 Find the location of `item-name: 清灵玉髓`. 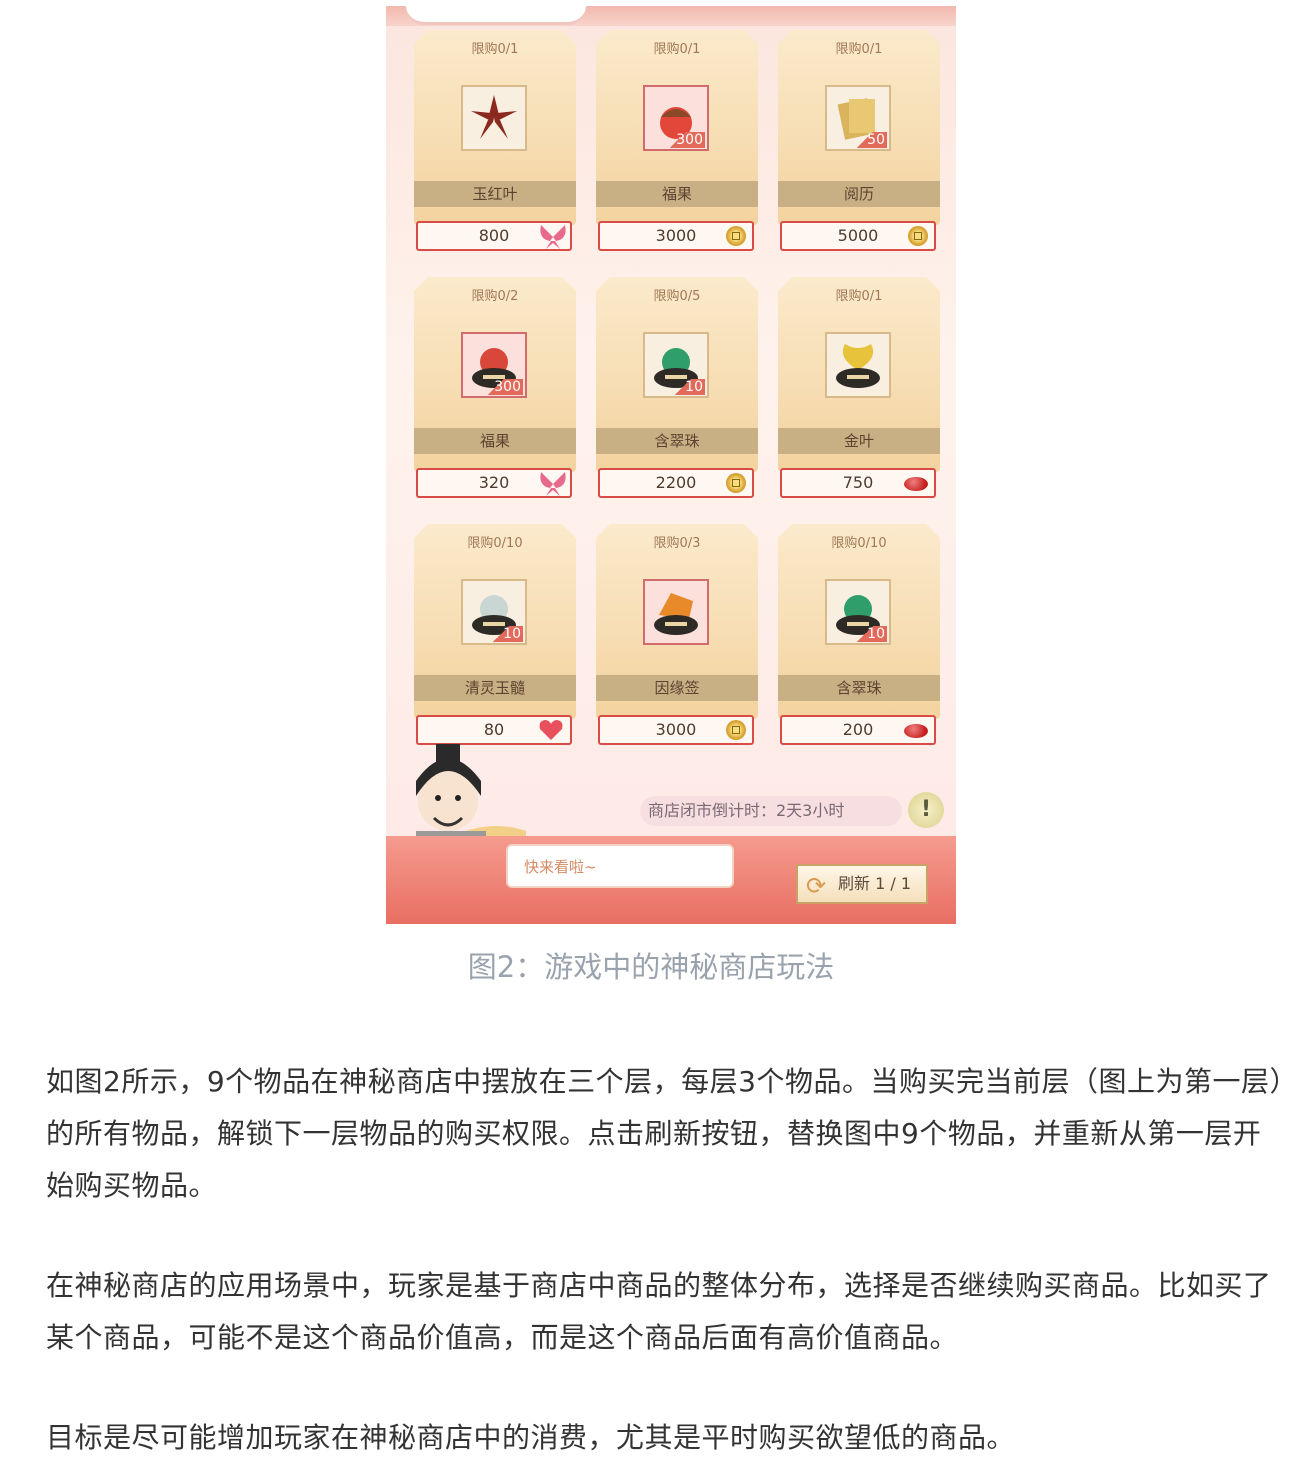

item-name: 清灵玉髓 is located at coordinates (495, 688).